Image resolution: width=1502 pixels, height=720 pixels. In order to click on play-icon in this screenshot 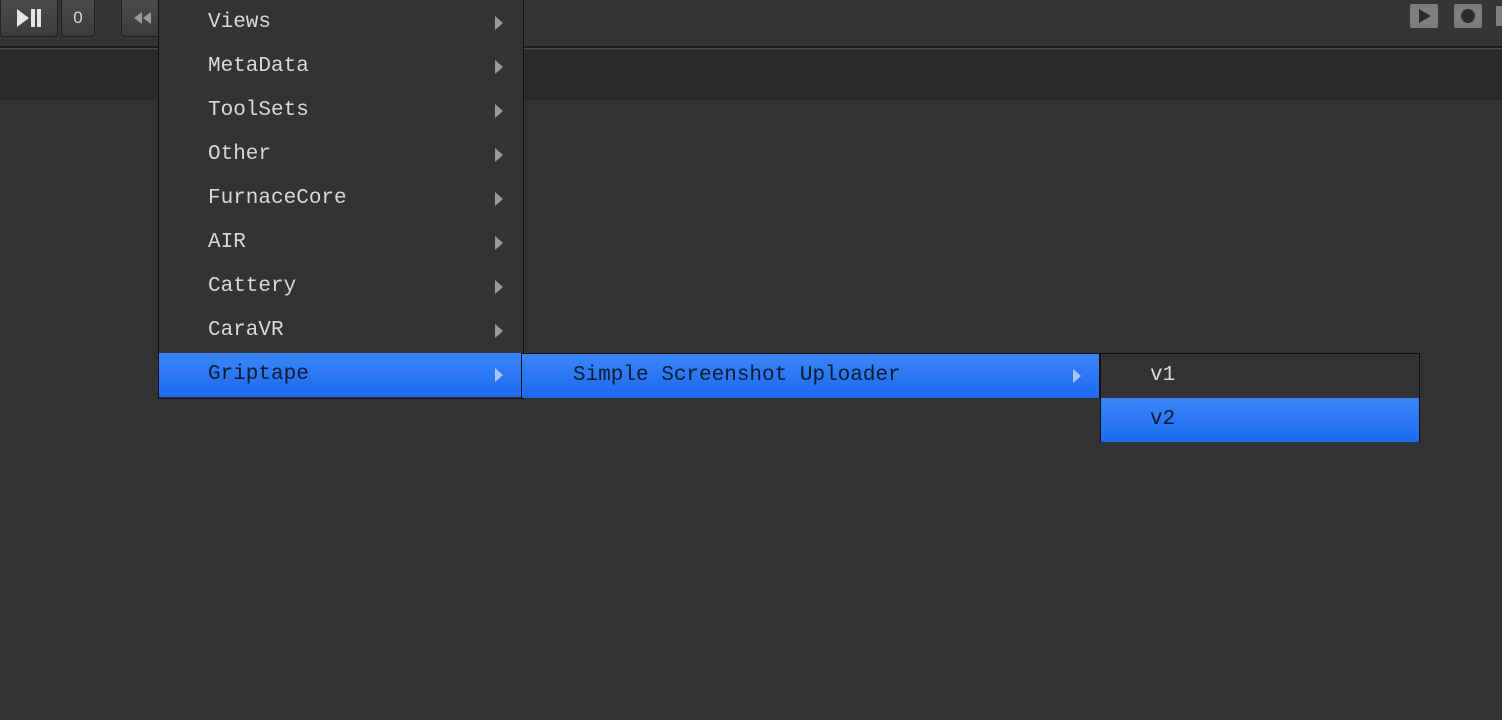, I will do `click(1425, 16)`.